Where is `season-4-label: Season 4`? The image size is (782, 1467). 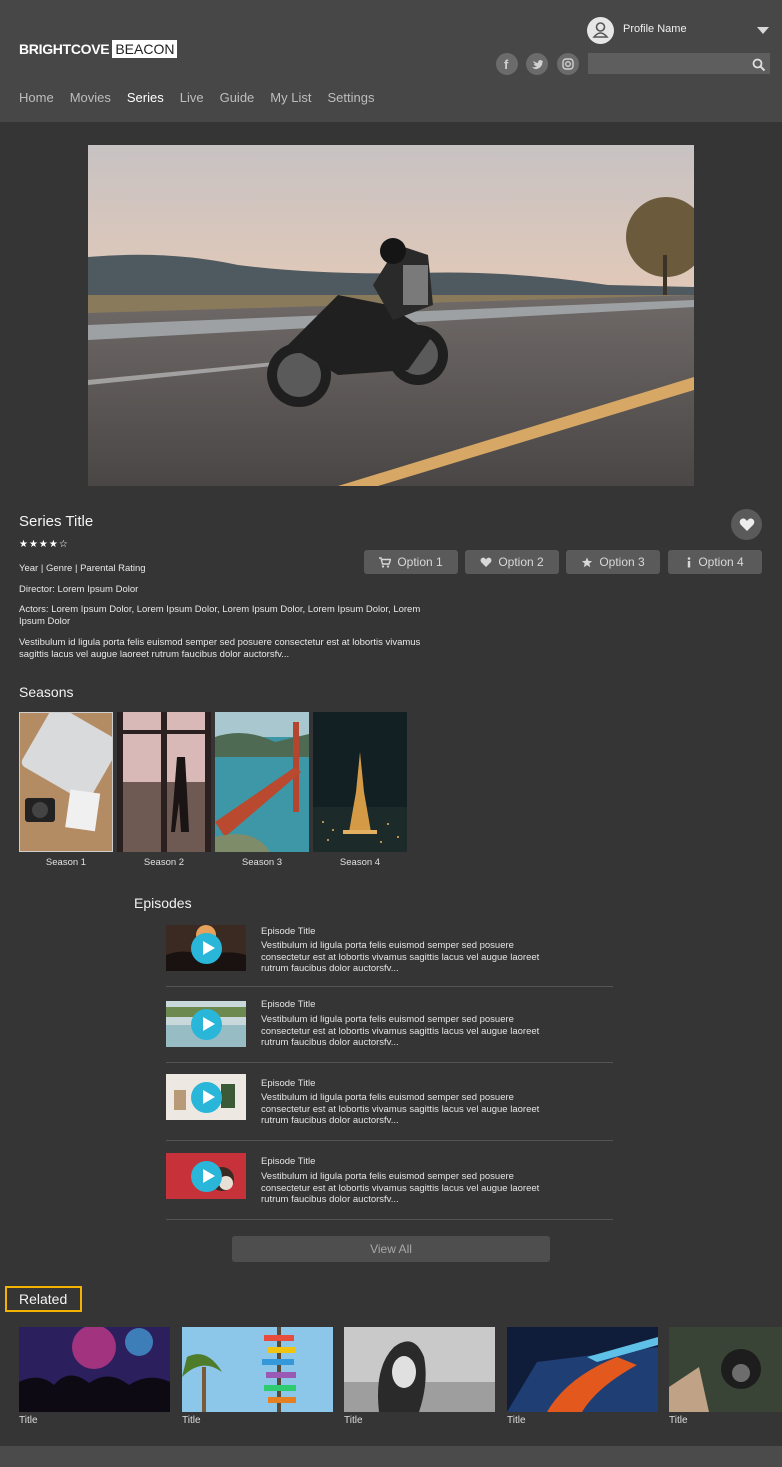
season-4-label: Season 4 is located at coordinates (360, 862).